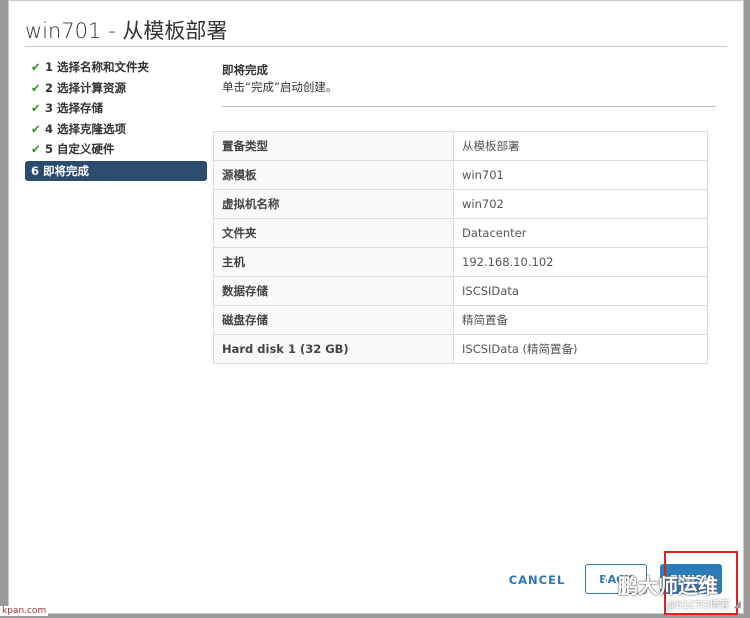  I want to click on resize-handle-icon: ◢, so click(737, 604).